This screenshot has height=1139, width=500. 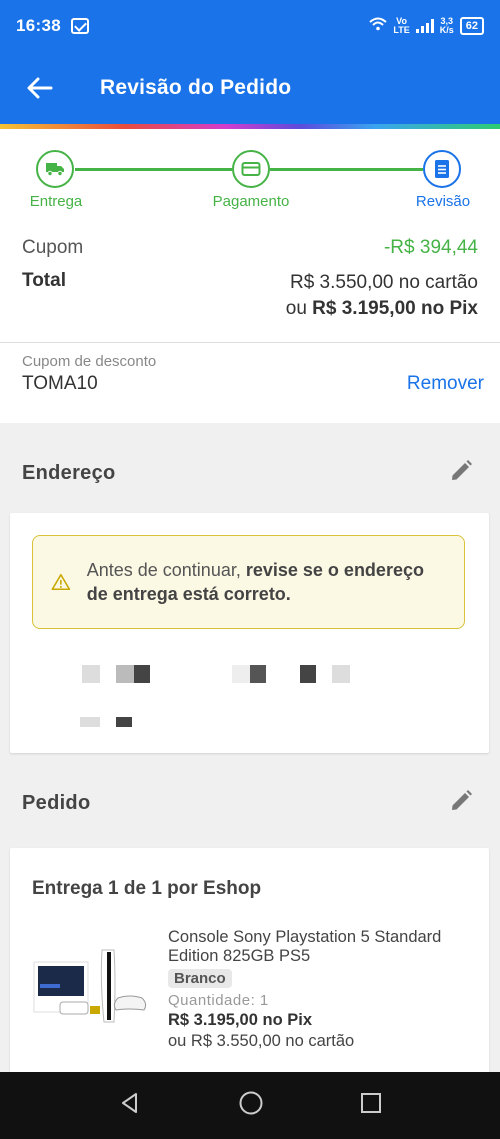 I want to click on address-heading: Endereço, so click(x=69, y=472).